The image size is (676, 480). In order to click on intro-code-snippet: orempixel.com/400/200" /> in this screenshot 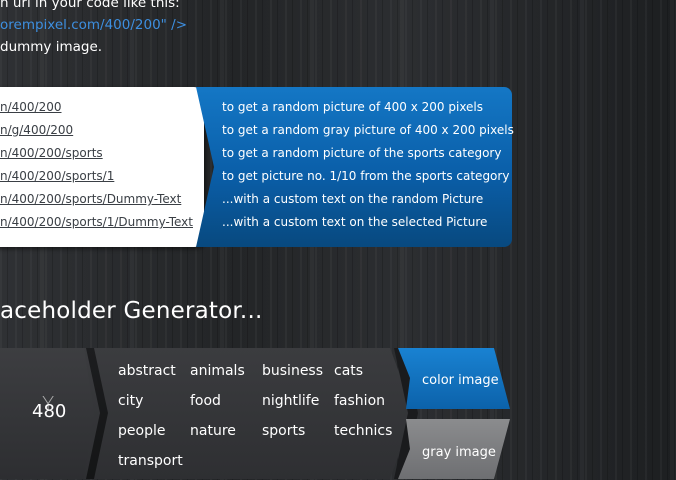, I will do `click(94, 25)`.